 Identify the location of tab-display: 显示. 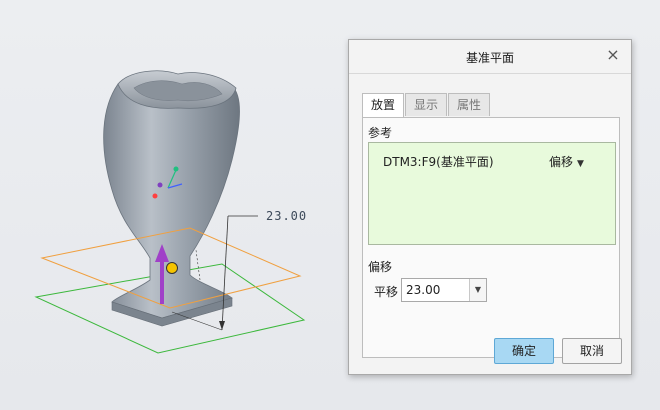
(426, 104).